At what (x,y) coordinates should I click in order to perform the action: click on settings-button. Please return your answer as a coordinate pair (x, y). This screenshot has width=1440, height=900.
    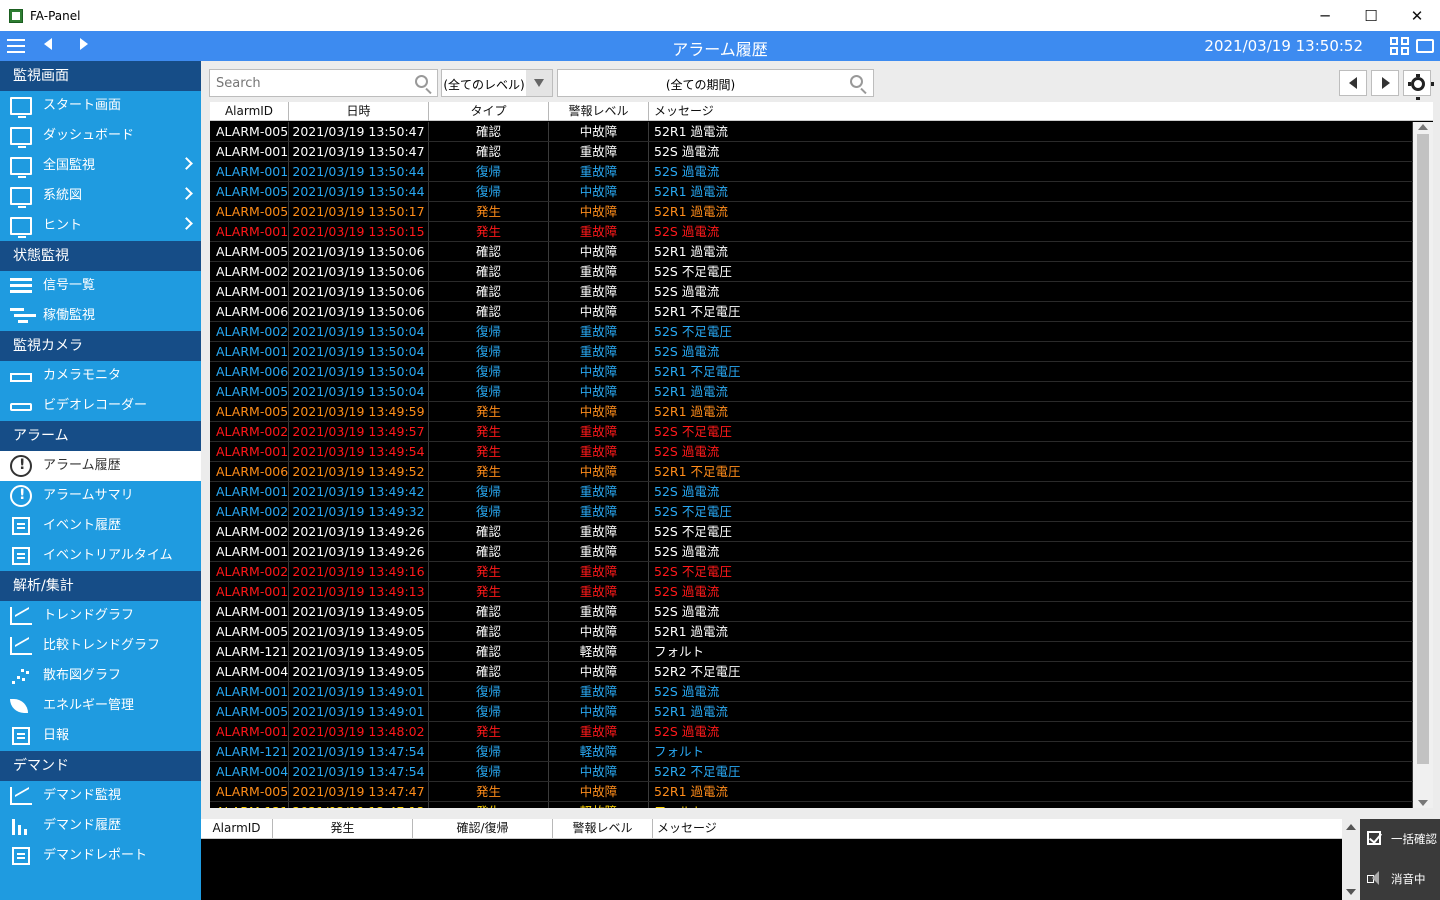
    Looking at the image, I should click on (1418, 85).